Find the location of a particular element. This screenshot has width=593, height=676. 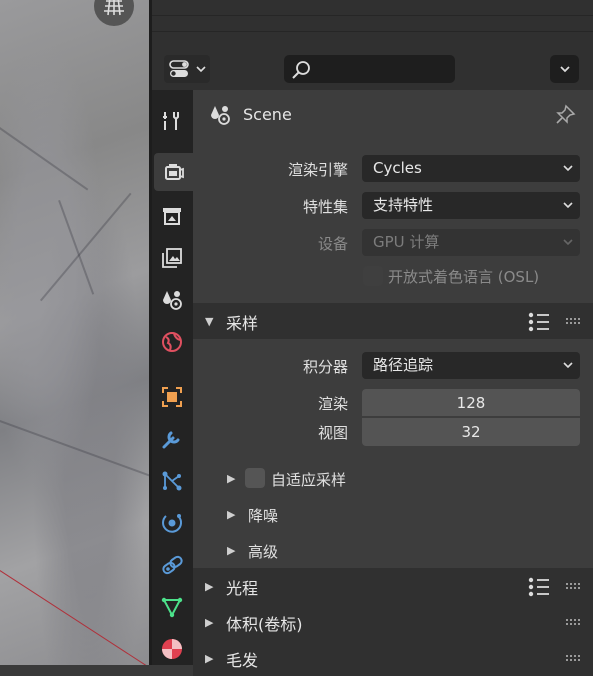

toggle-grid-button is located at coordinates (114, 13).